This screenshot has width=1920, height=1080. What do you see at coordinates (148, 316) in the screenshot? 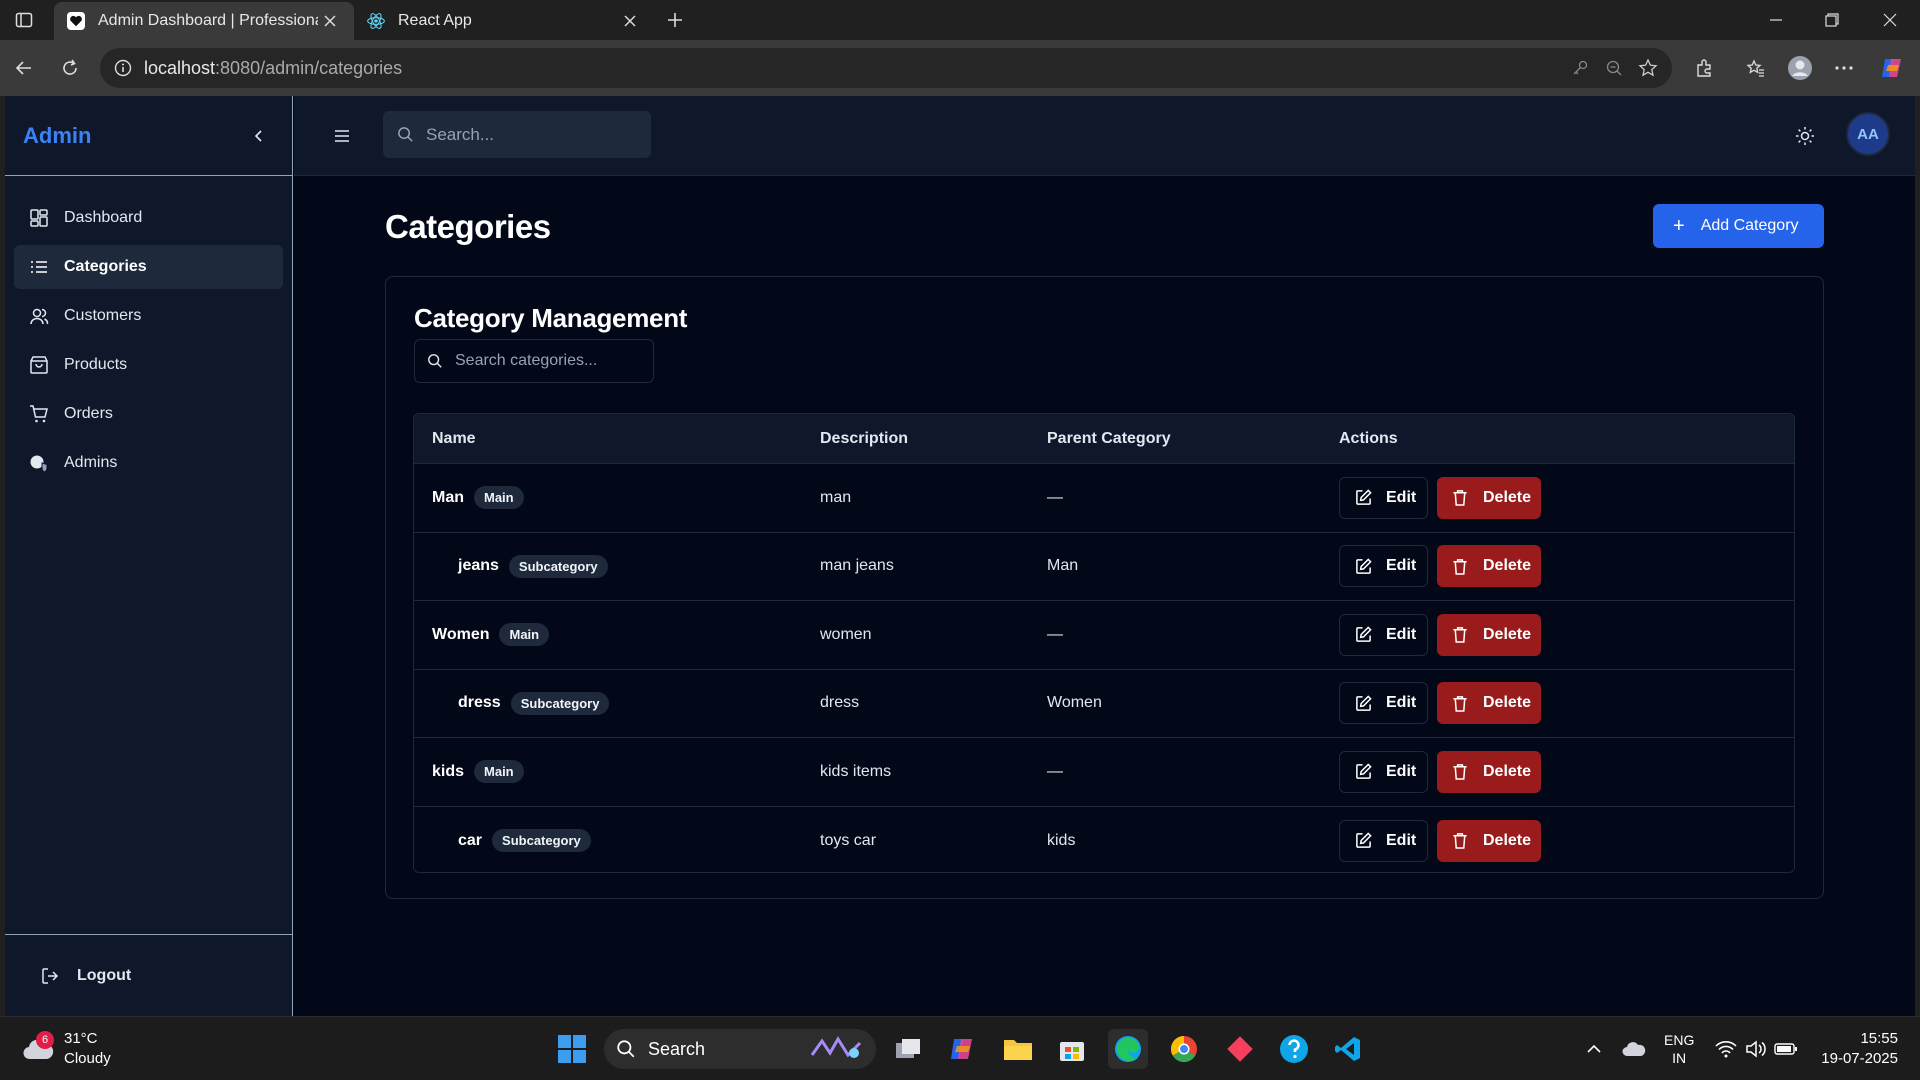
I see `sidebar-item-customers: Customers` at bounding box center [148, 316].